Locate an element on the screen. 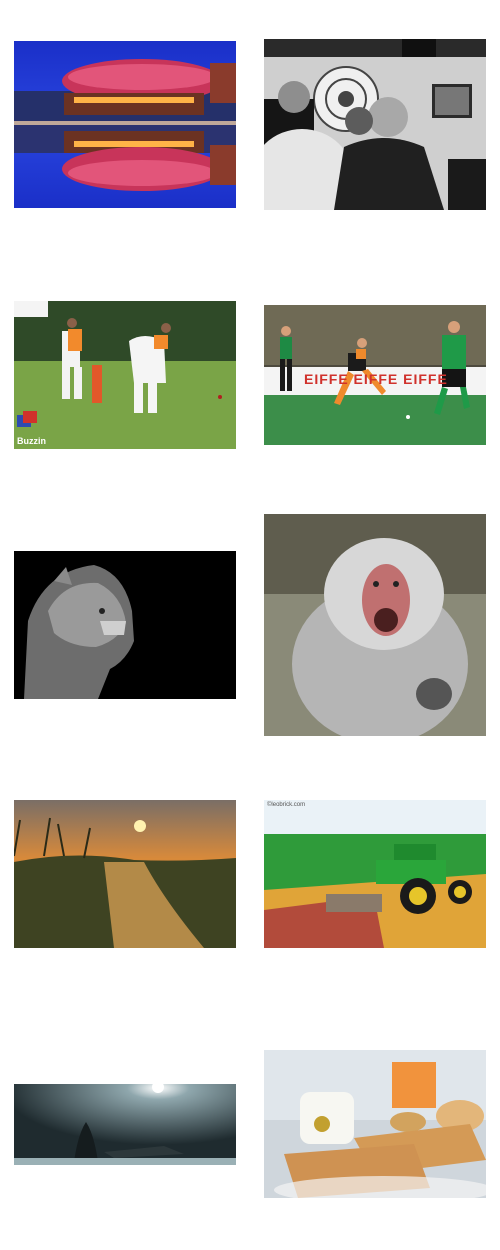  men-bw-image is located at coordinates (375, 124).